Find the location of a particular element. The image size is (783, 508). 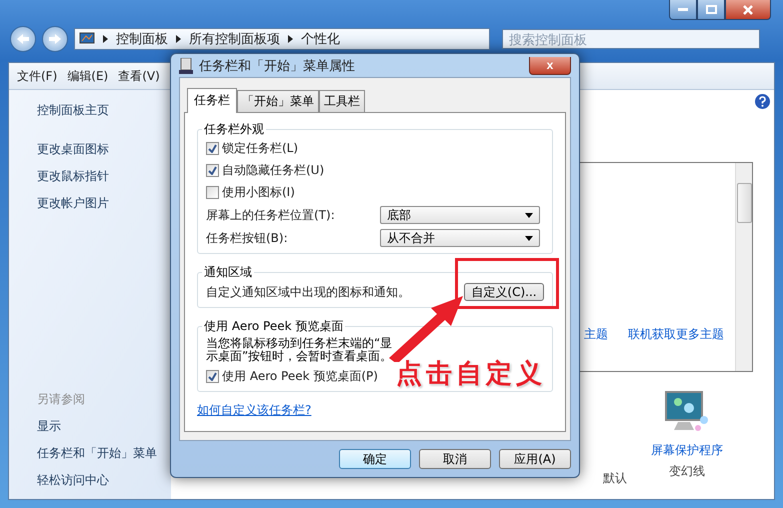

screensaver-link: 屏幕保护程序 is located at coordinates (687, 450).